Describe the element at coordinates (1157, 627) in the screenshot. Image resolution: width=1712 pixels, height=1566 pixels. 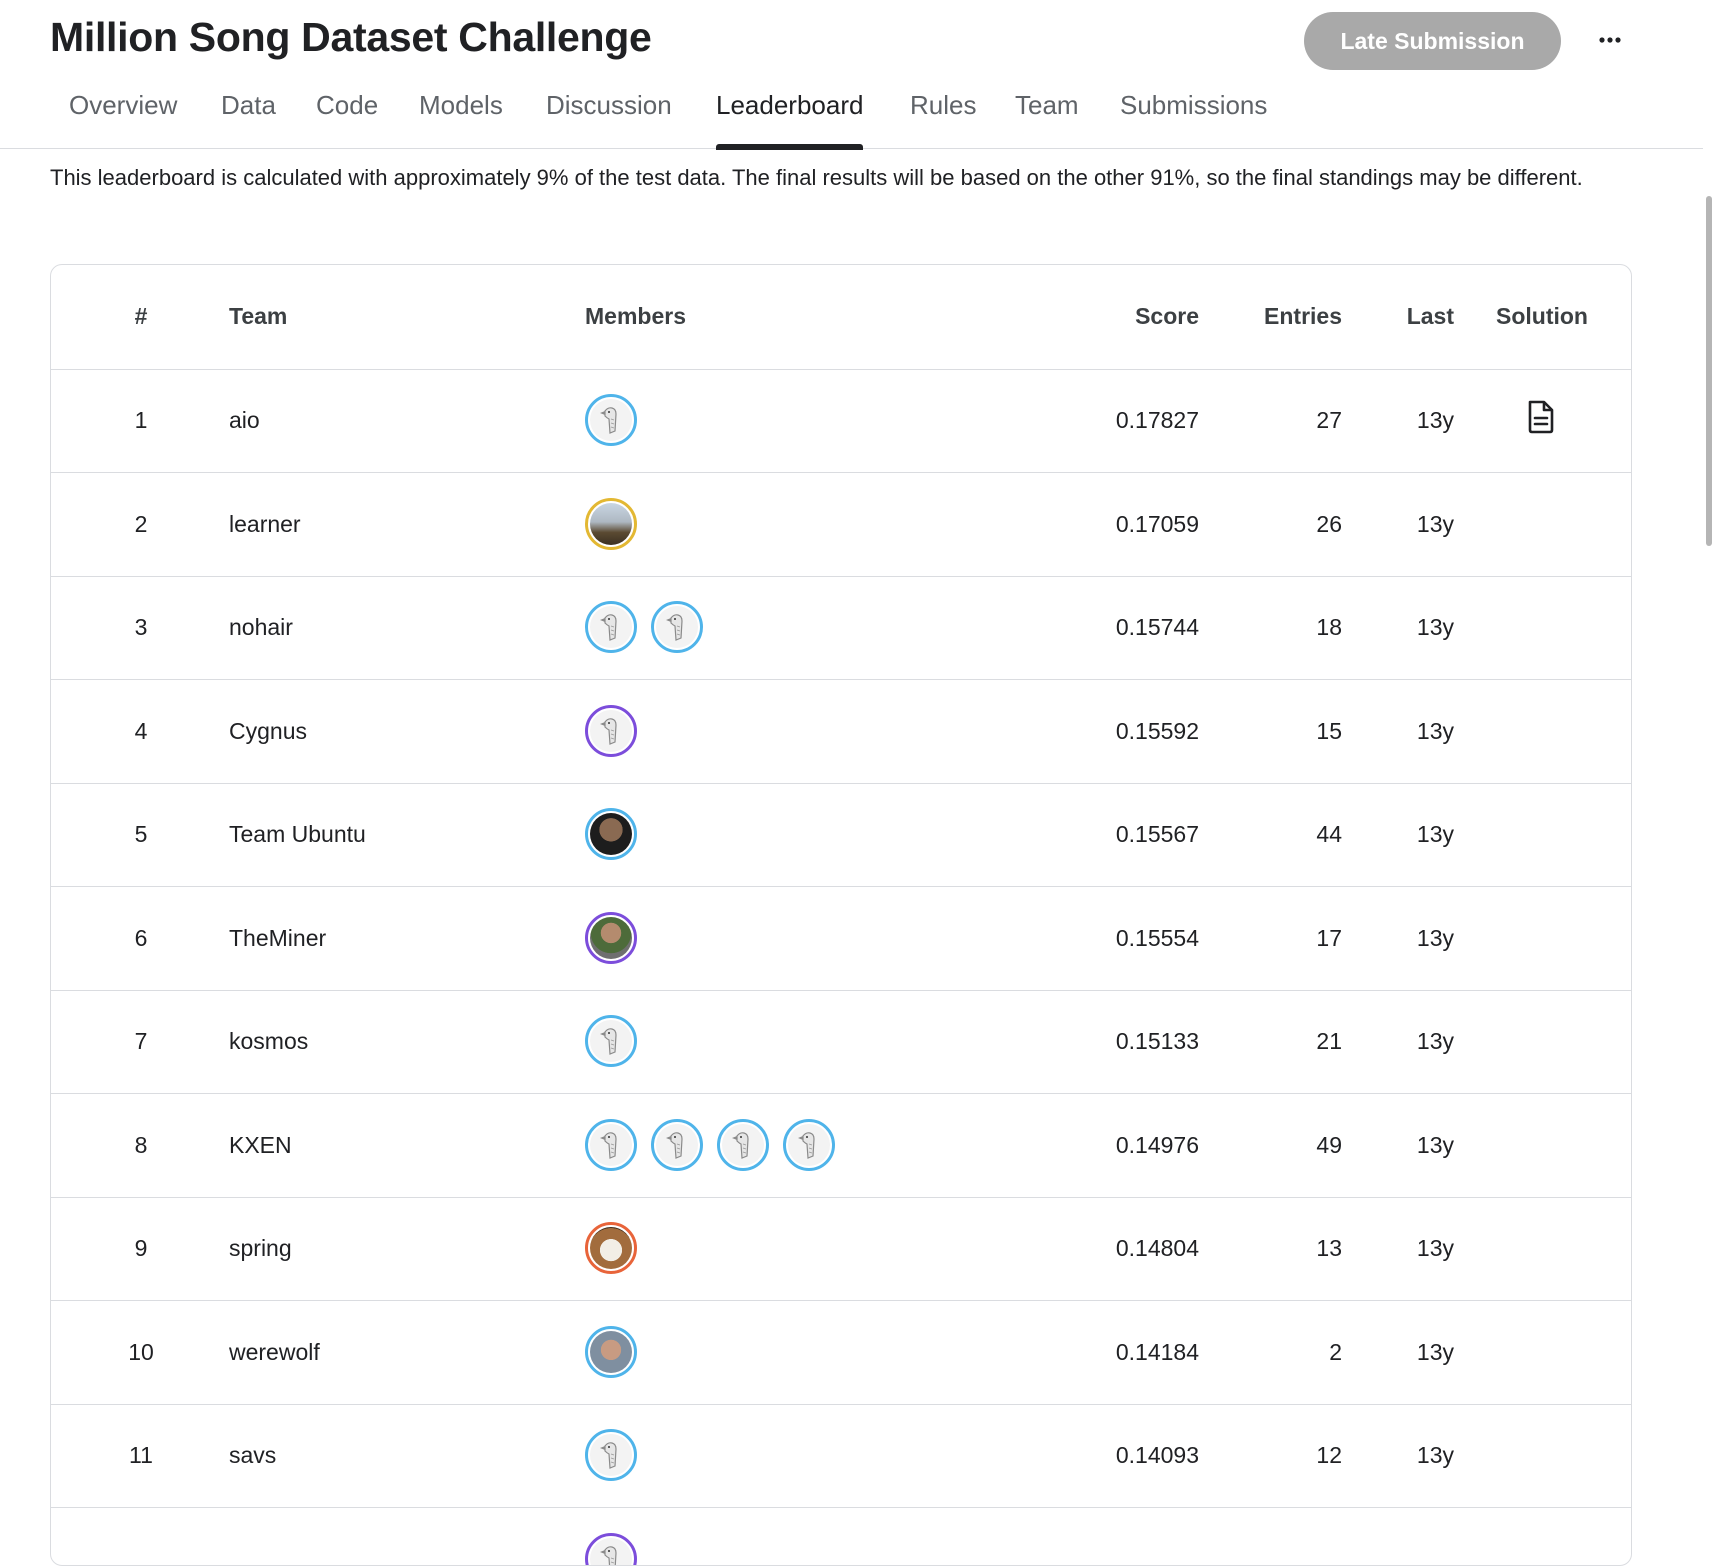
I see `score-cell: 0.15744` at that location.